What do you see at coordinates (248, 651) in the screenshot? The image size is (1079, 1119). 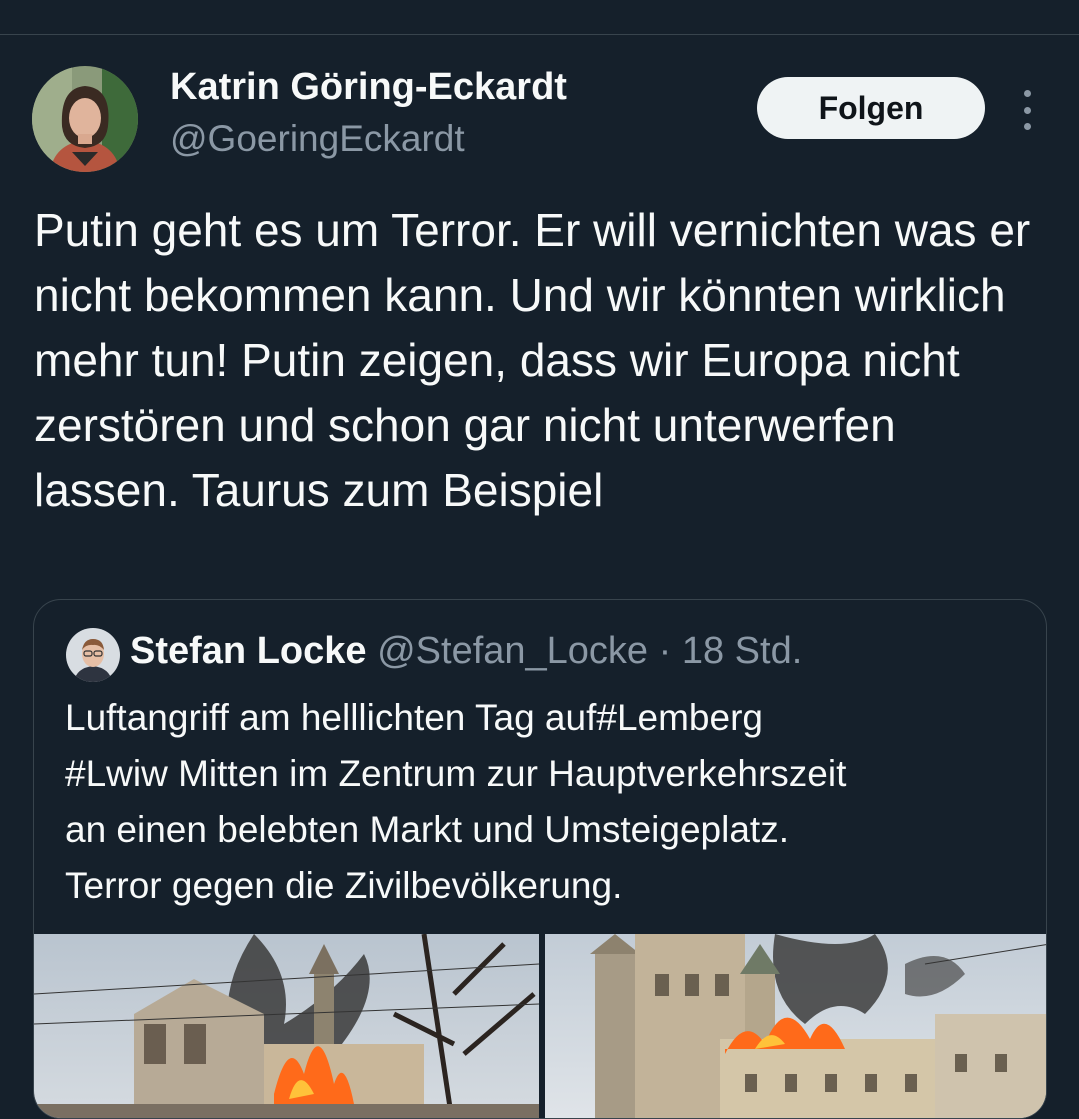 I see `quoted-author-name: Stefan Locke` at bounding box center [248, 651].